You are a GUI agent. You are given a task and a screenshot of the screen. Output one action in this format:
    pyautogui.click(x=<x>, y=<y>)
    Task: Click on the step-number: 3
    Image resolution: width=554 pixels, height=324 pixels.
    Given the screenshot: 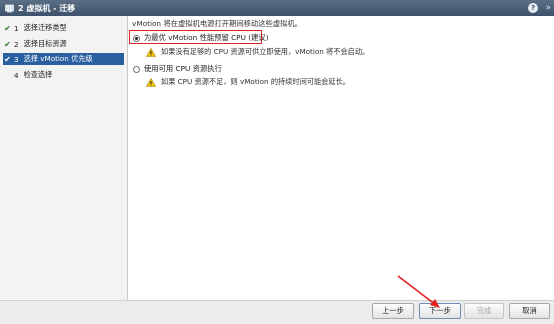 What is the action you would take?
    pyautogui.click(x=16, y=59)
    